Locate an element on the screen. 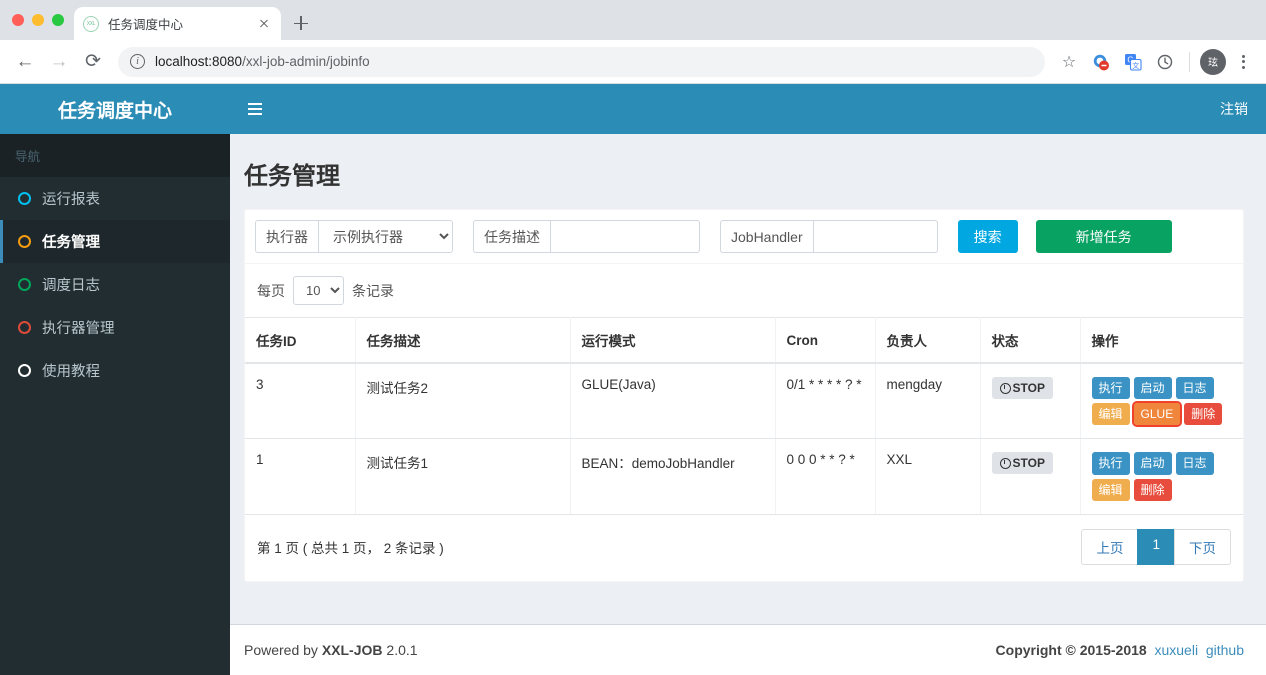  handler-filter-label: JobHandler is located at coordinates (766, 236).